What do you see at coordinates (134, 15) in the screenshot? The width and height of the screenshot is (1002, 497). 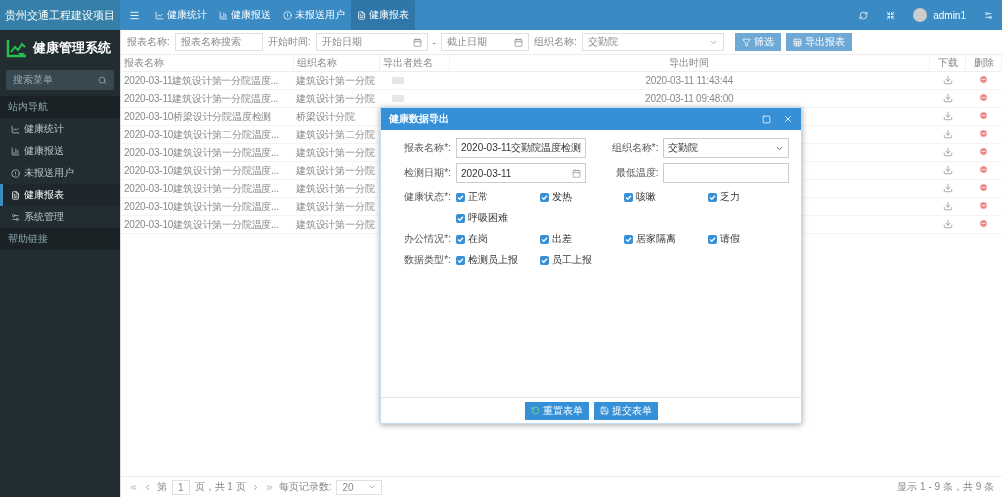 I see `menu-icon` at bounding box center [134, 15].